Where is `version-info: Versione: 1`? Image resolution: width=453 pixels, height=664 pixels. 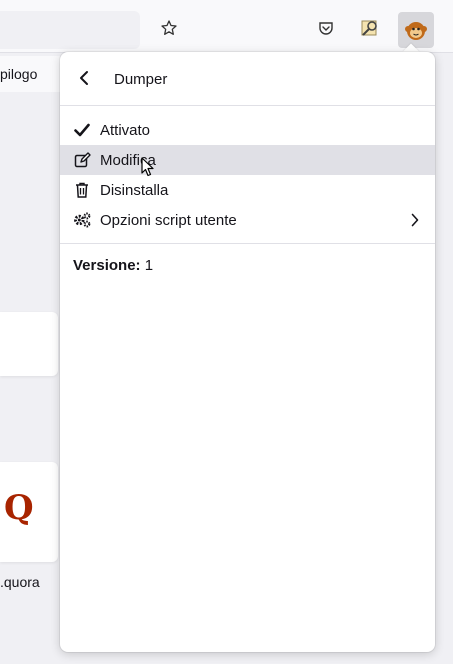
version-info: Versione: 1 is located at coordinates (113, 265).